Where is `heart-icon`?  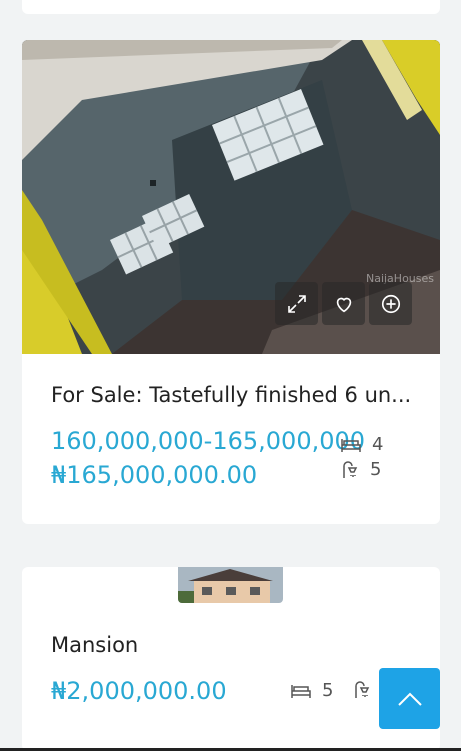
heart-icon is located at coordinates (343, 304).